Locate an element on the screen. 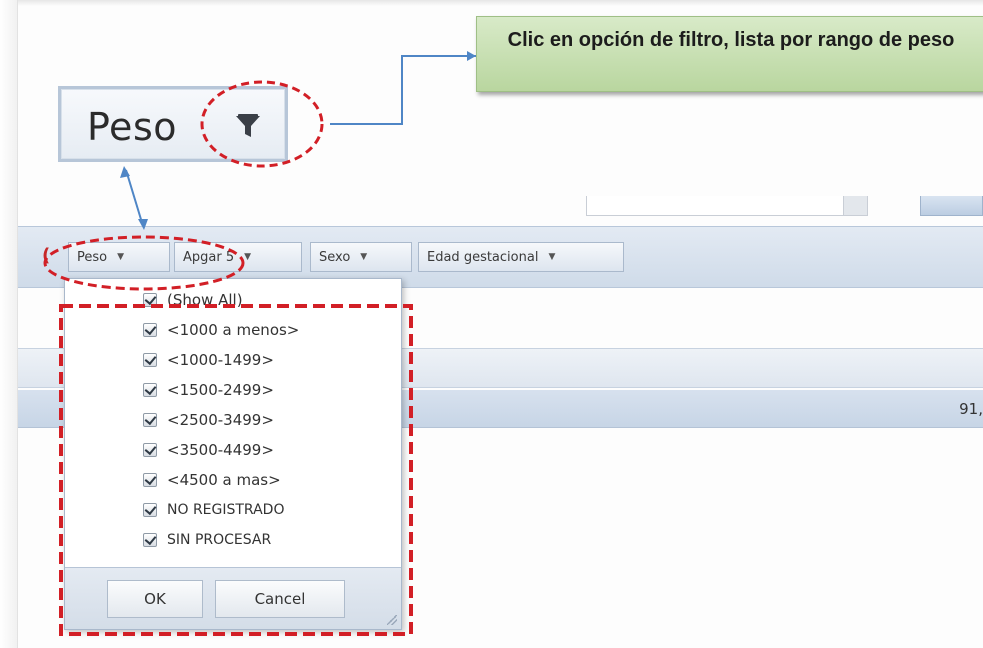  option-sin-procesar: SIN PROCESAR is located at coordinates (221, 540).